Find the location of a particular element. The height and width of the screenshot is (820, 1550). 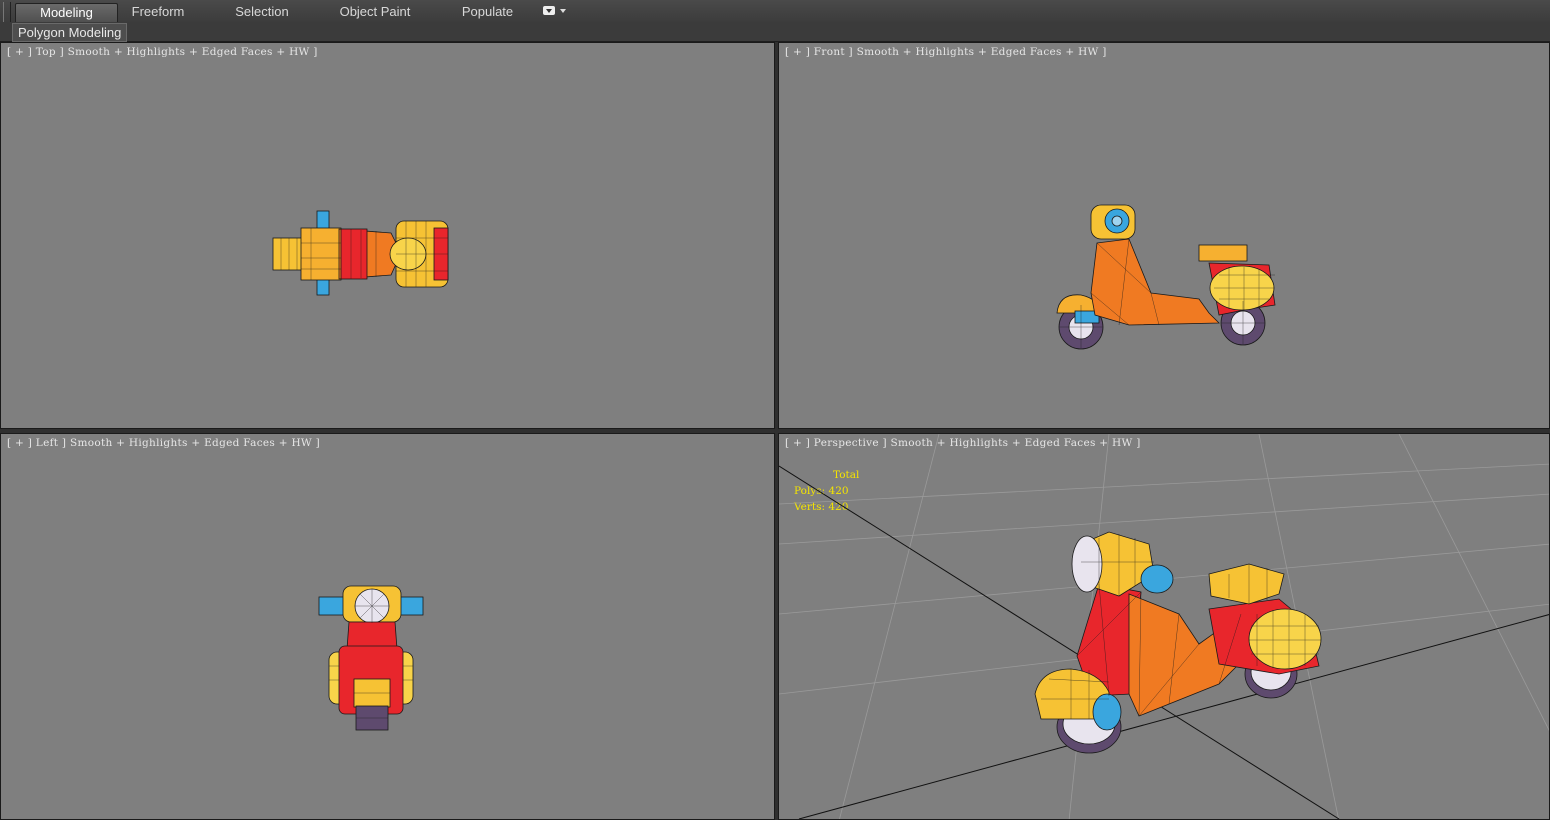

chevron-down-icon is located at coordinates (563, 11).